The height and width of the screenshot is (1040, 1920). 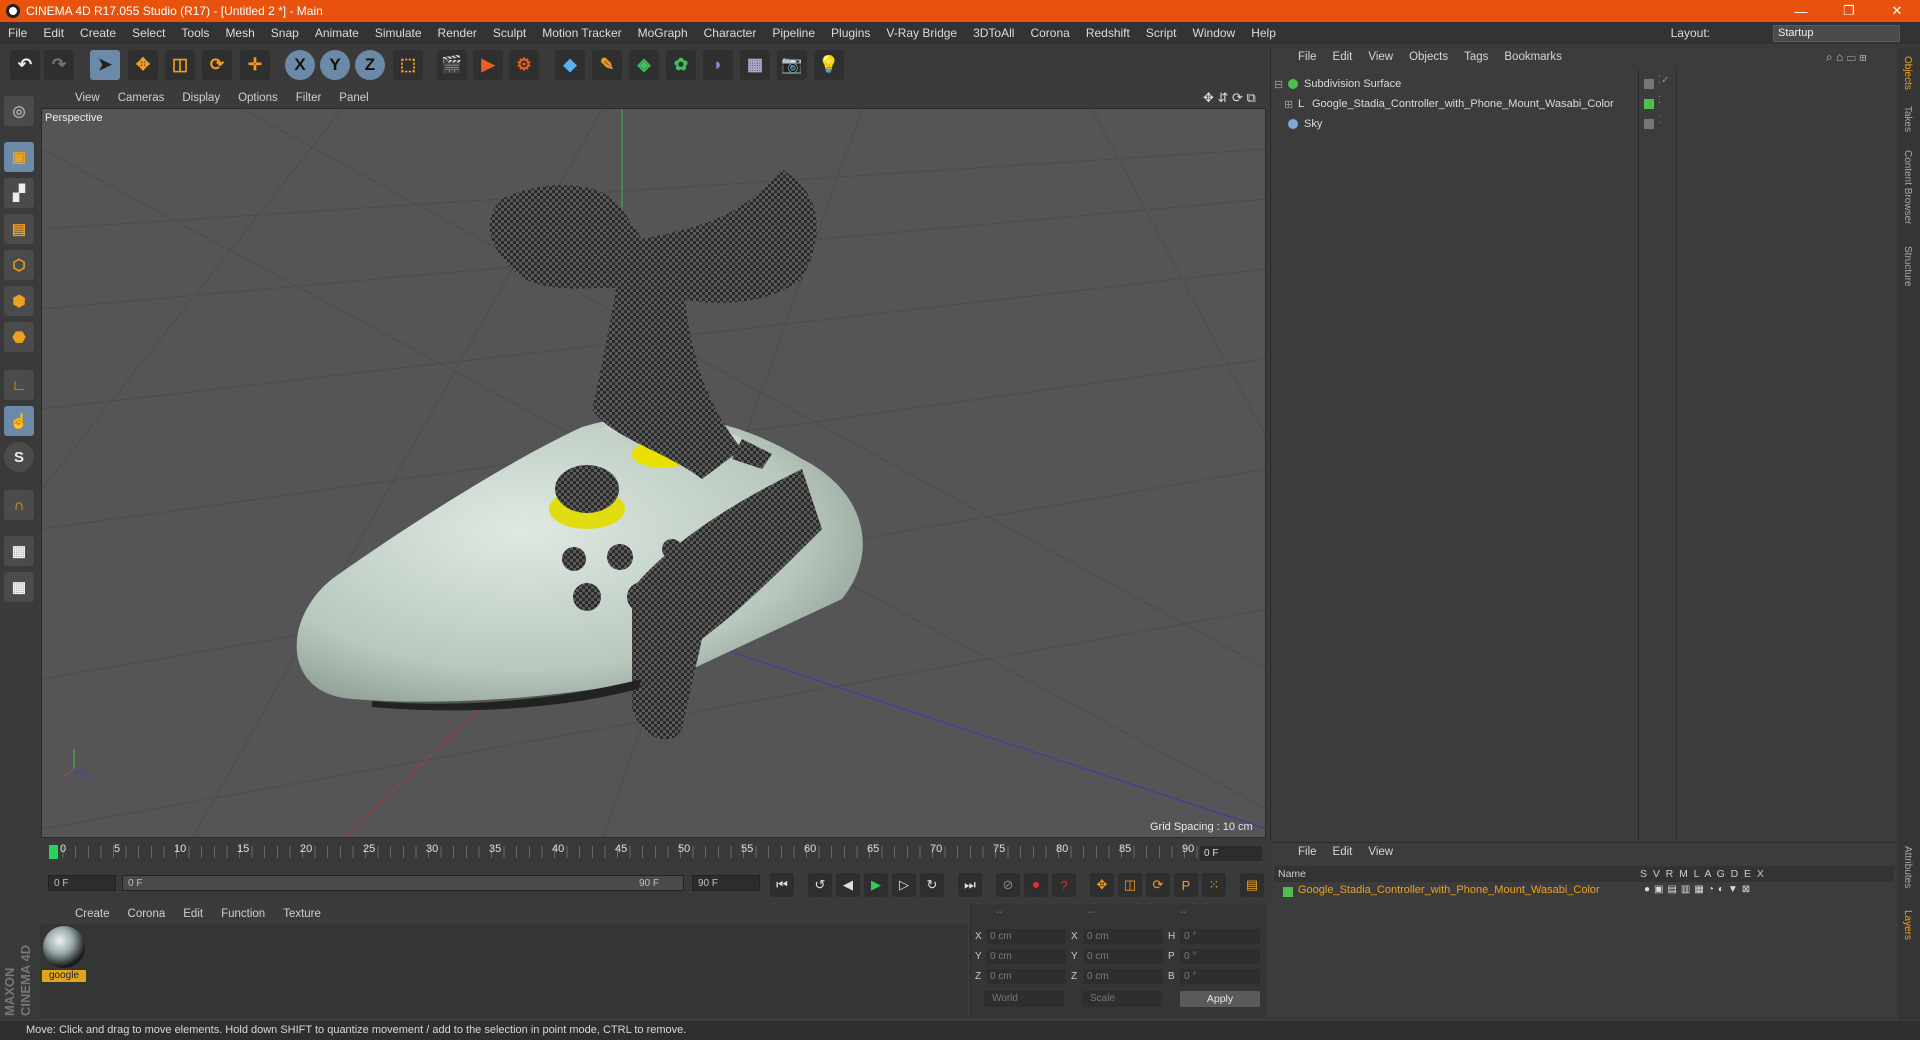 I want to click on camera-icon: 📷, so click(x=792, y=65).